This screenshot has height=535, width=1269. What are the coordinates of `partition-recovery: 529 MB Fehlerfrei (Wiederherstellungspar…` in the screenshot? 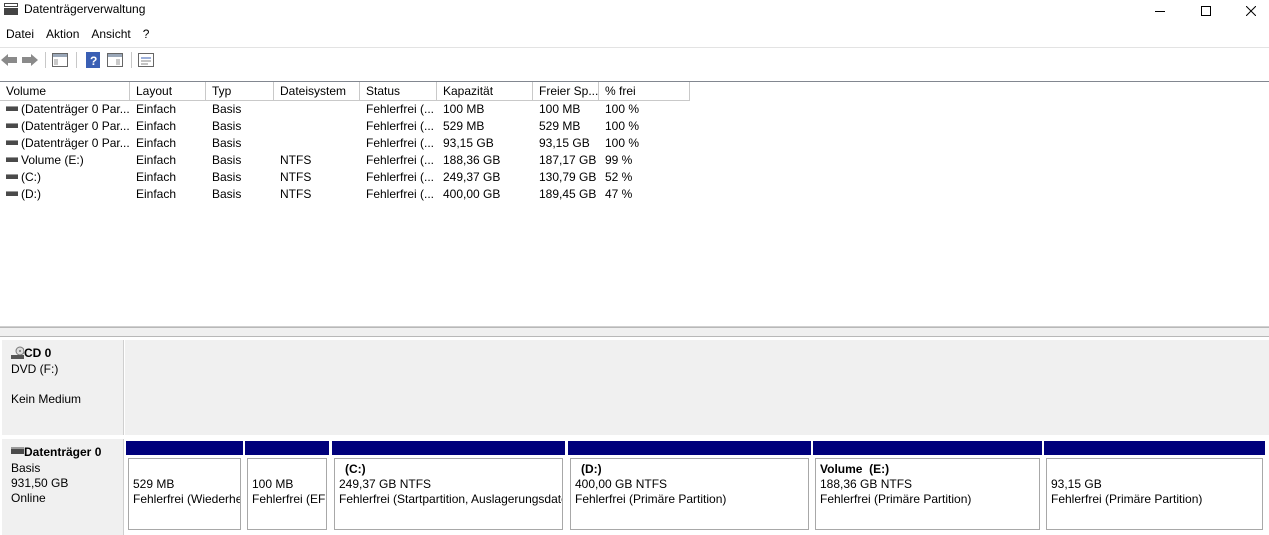 It's located at (184, 486).